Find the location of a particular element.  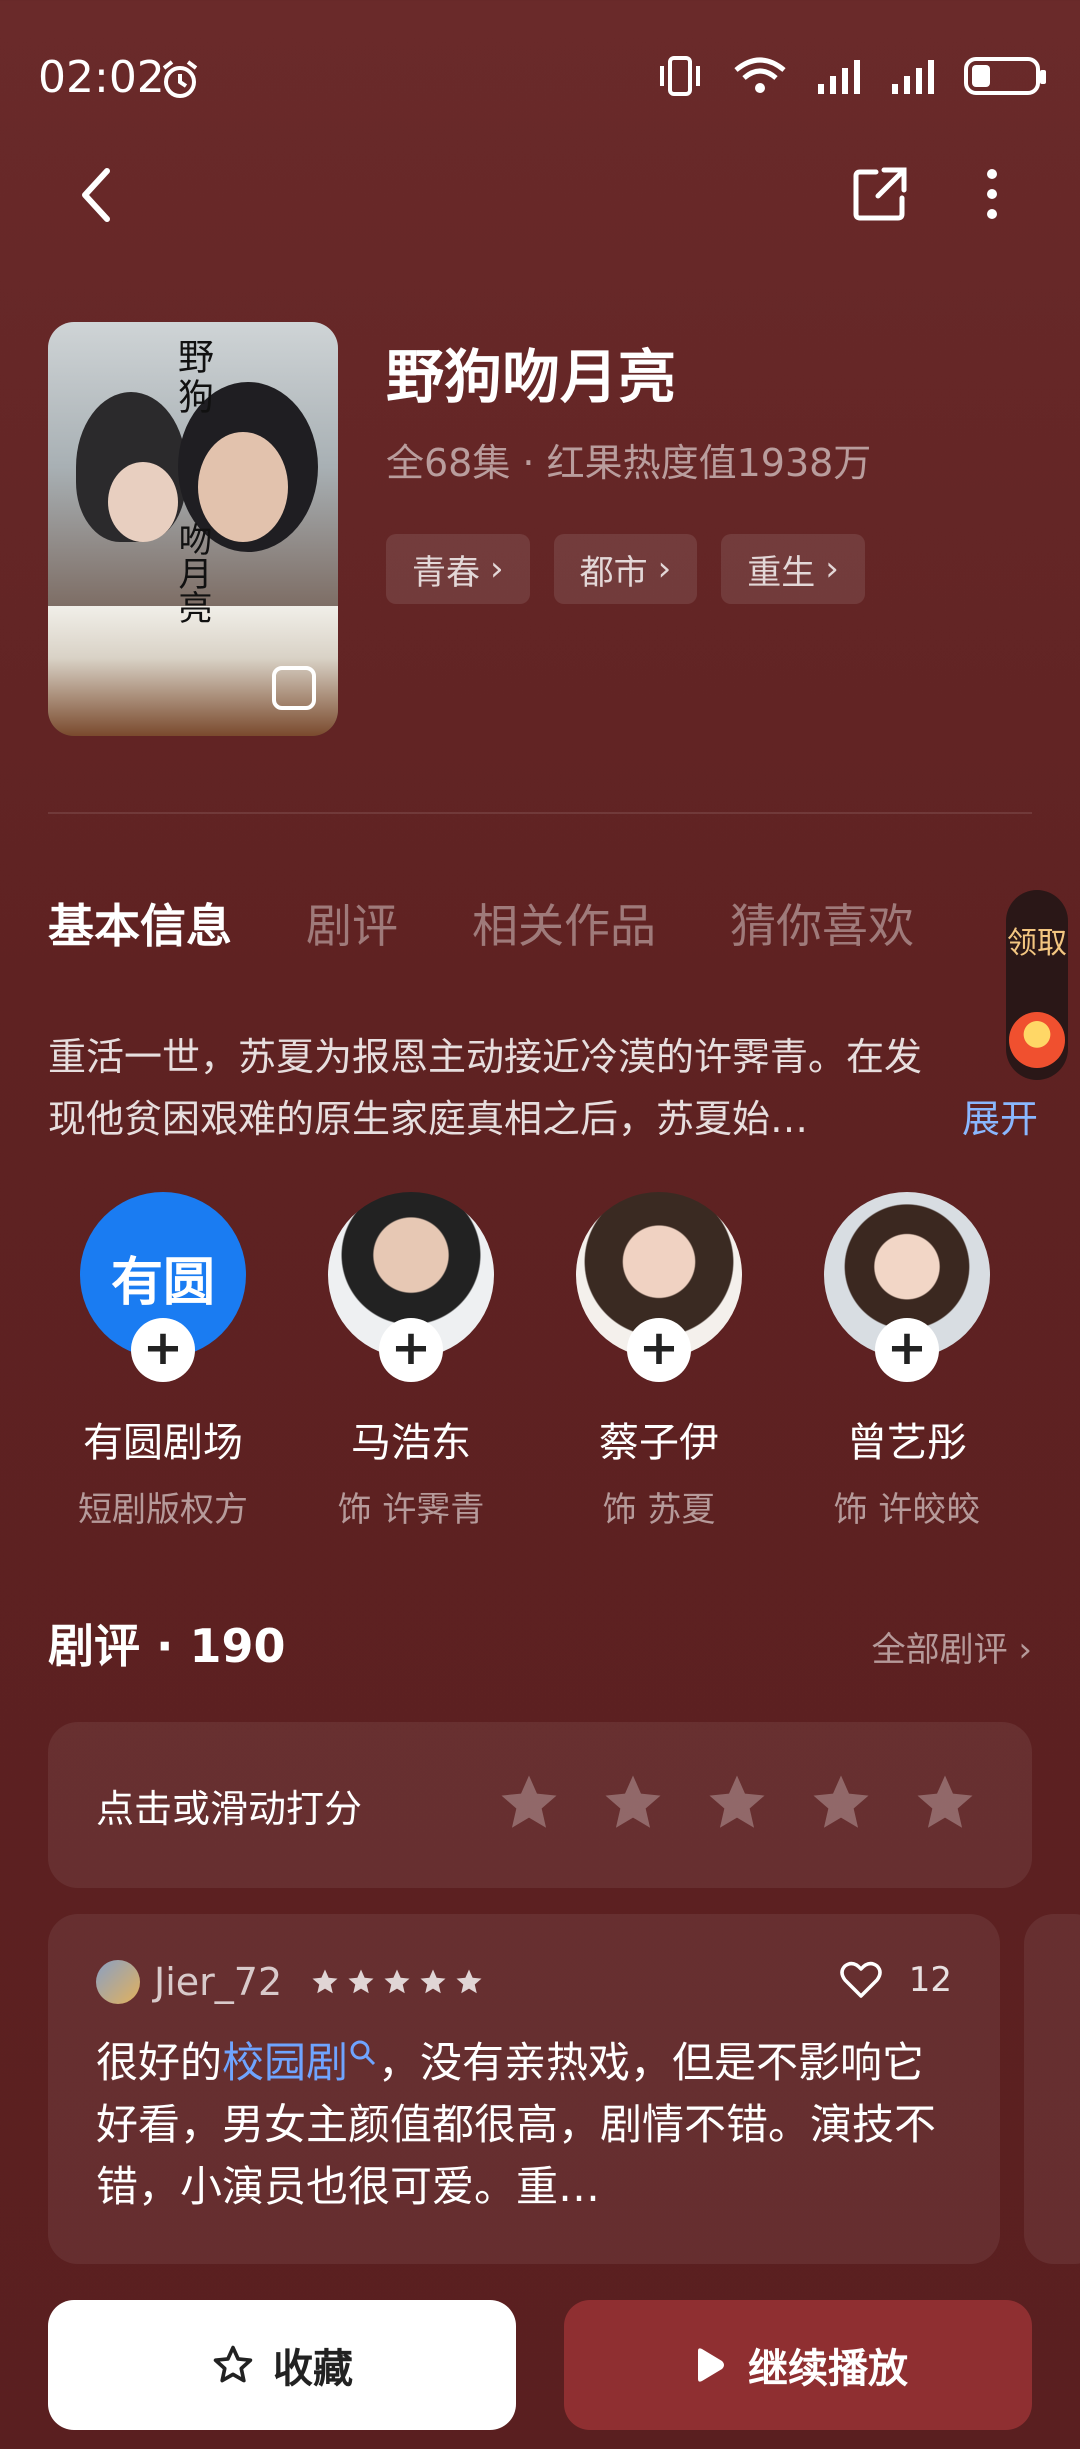

status-bar: 02:02 is located at coordinates (540, 75).